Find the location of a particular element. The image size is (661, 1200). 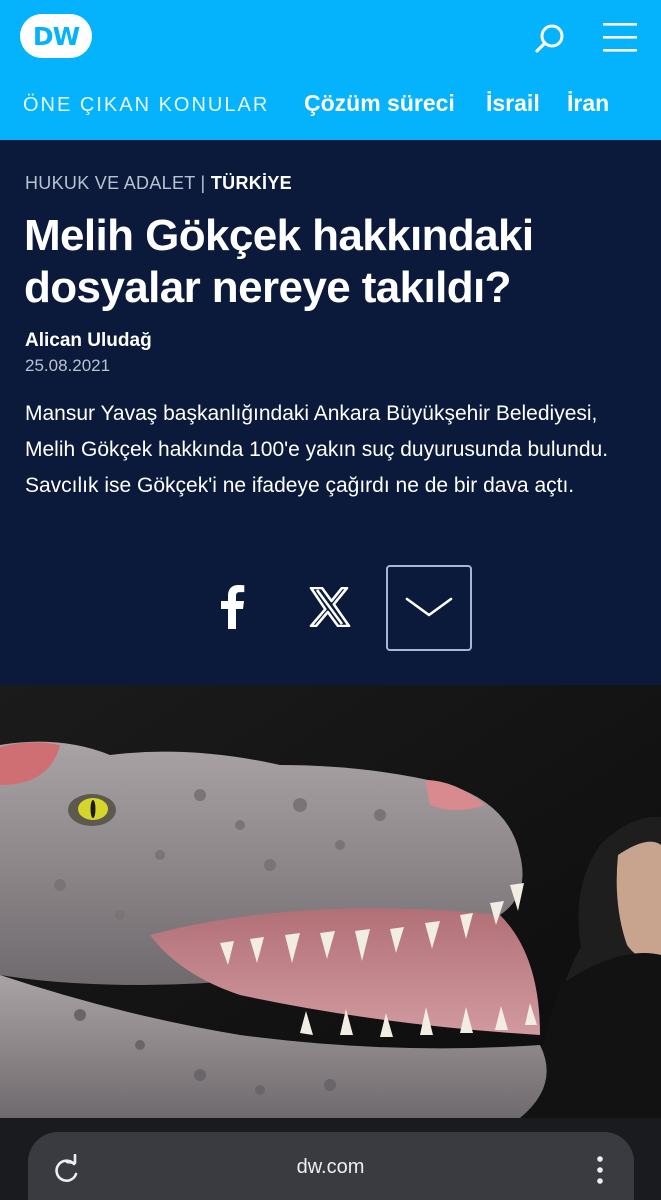

logo-text: DW is located at coordinates (56, 36).